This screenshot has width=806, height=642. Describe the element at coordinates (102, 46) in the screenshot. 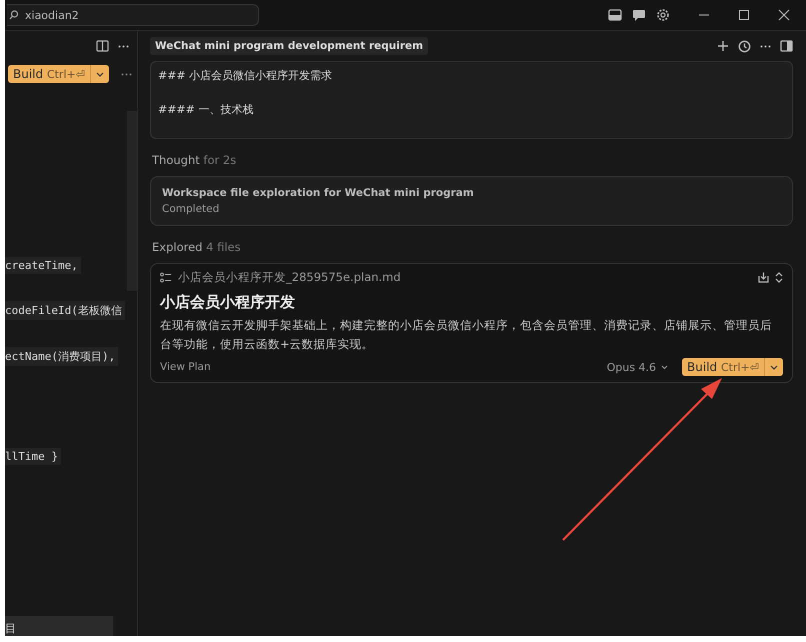

I see `split-view-icon` at that location.